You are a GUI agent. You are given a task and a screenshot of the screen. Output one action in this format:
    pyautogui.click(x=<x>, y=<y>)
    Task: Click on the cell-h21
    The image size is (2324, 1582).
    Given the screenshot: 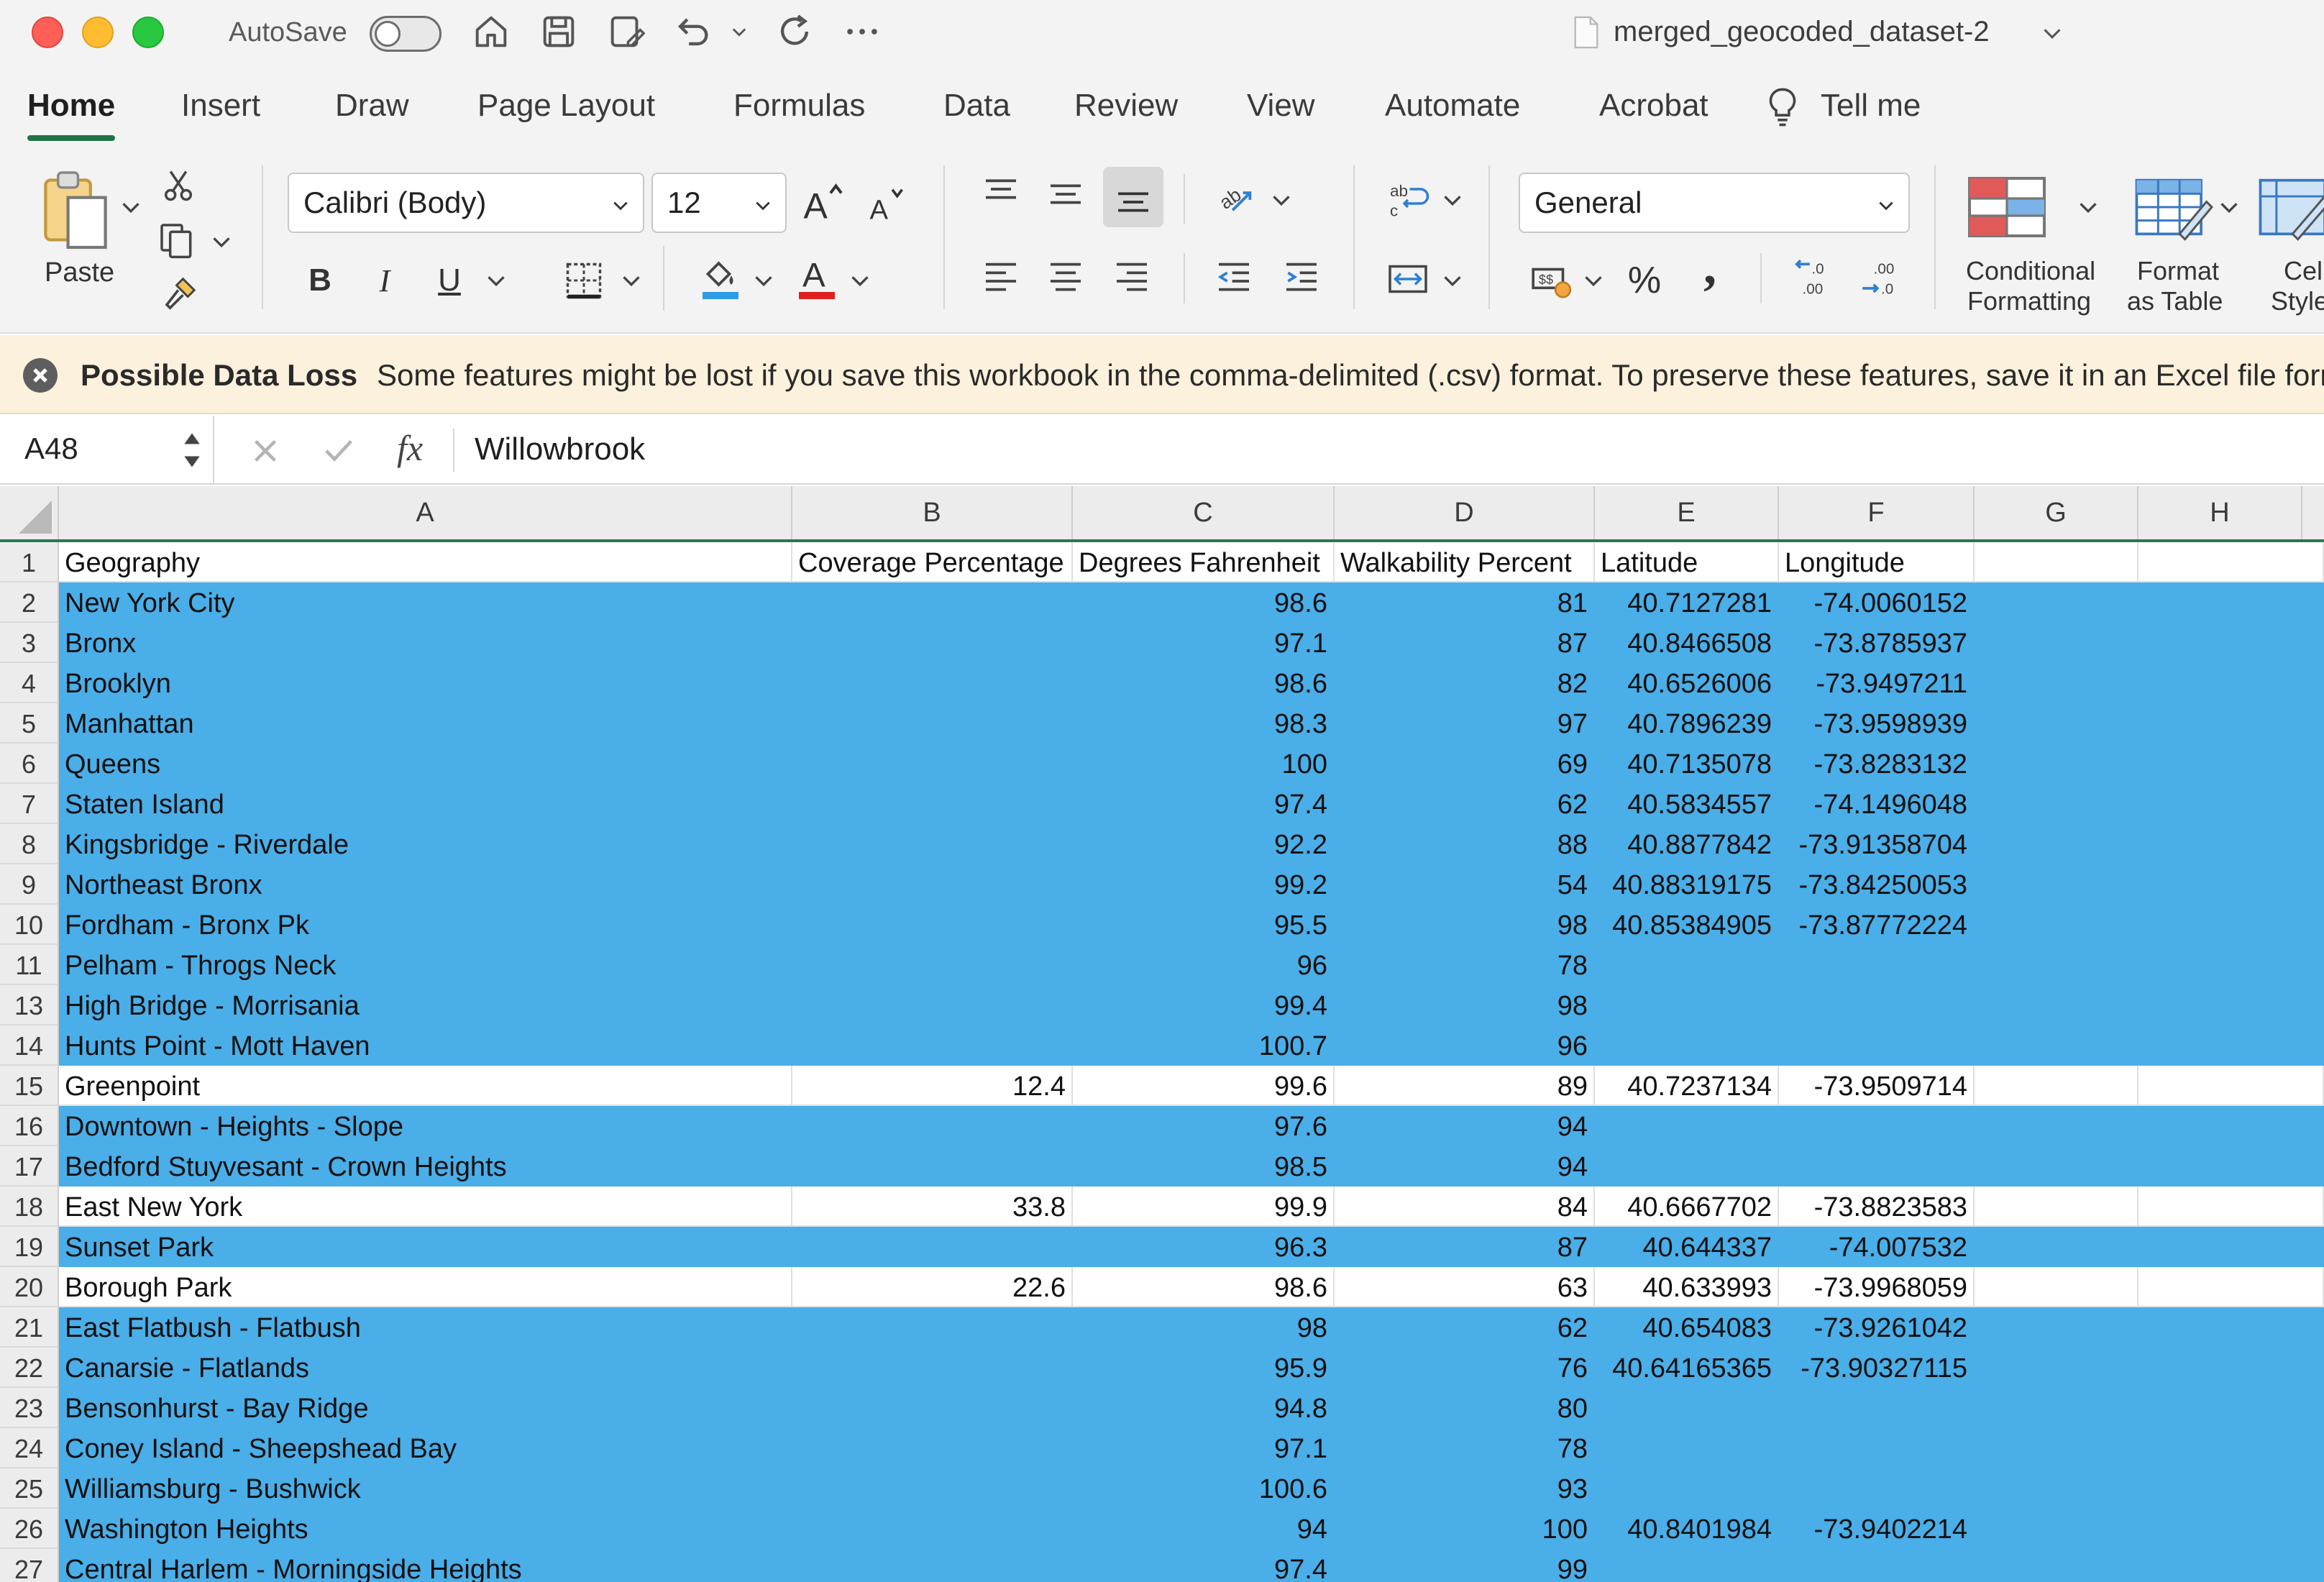 What is the action you would take?
    pyautogui.click(x=2231, y=1328)
    